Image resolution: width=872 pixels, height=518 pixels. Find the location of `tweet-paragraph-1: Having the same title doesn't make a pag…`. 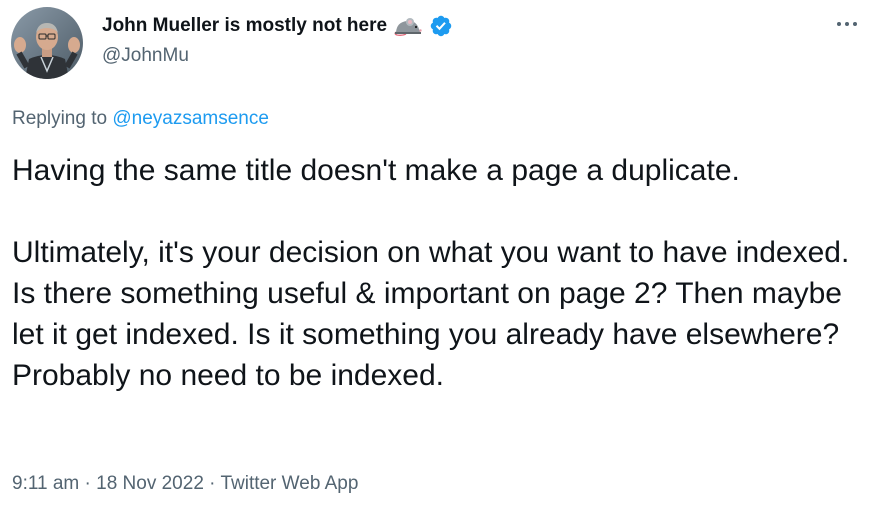

tweet-paragraph-1: Having the same title doesn't make a pag… is located at coordinates (376, 170).